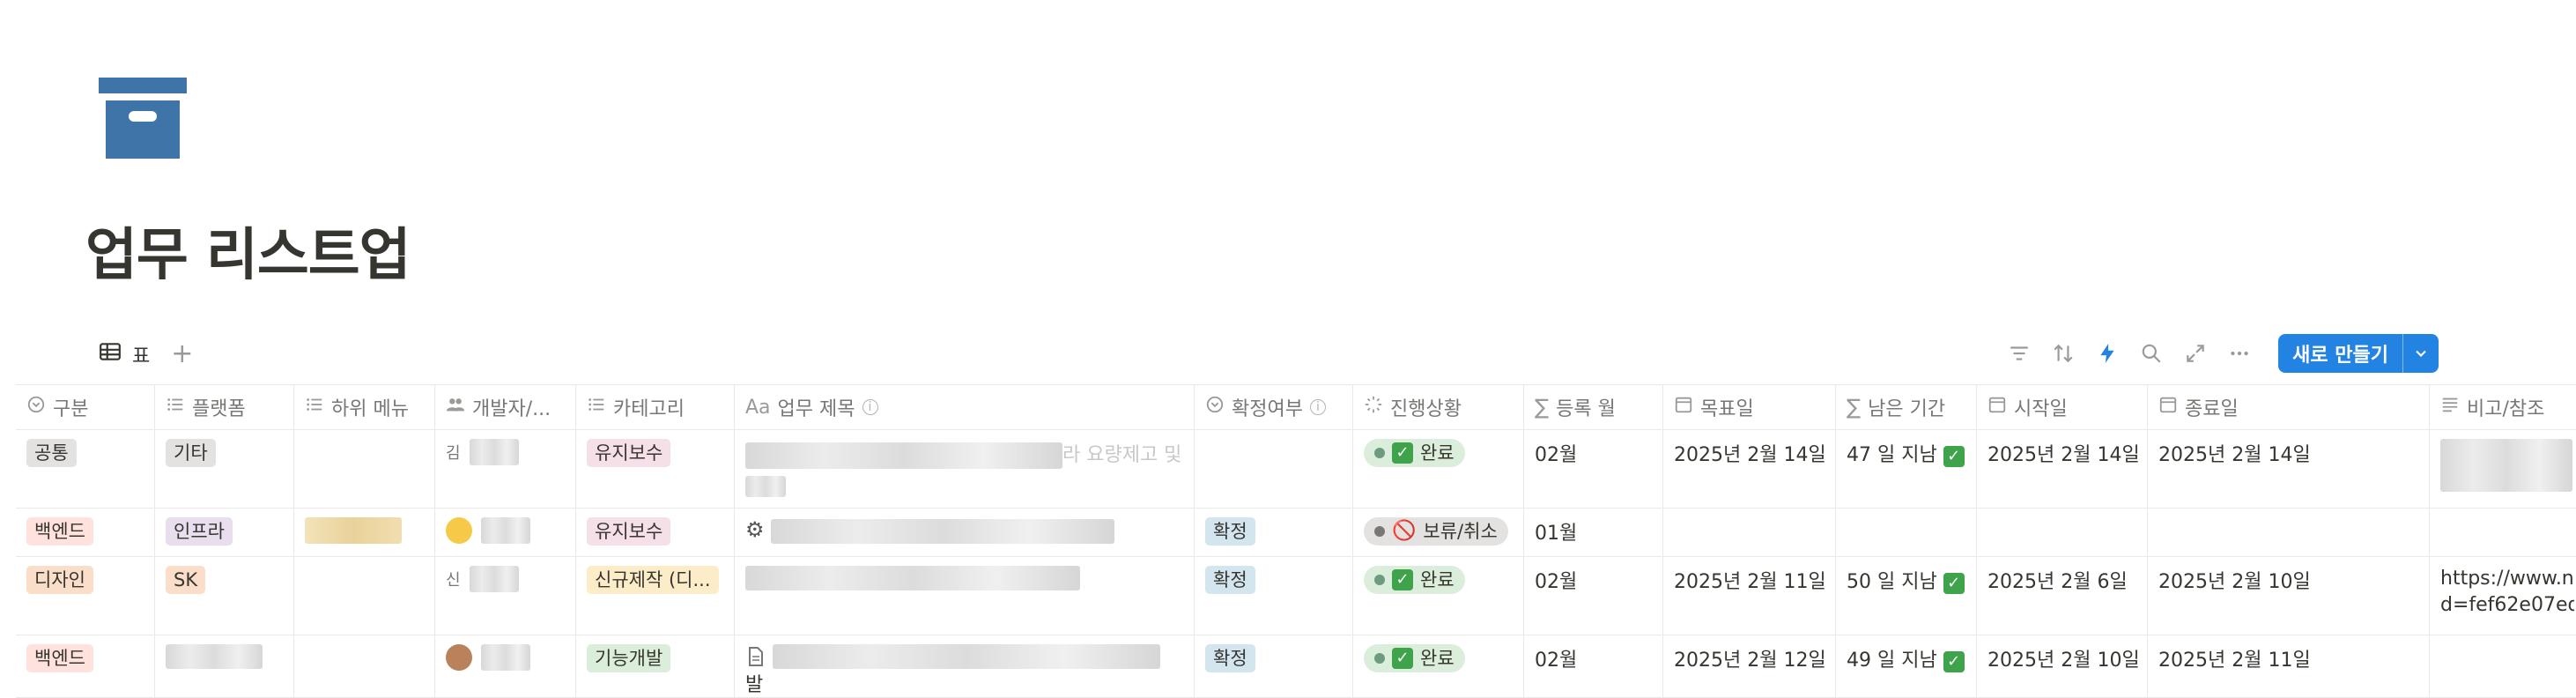 Image resolution: width=2576 pixels, height=698 pixels. I want to click on column-header-end-date: 종료일, so click(2289, 407).